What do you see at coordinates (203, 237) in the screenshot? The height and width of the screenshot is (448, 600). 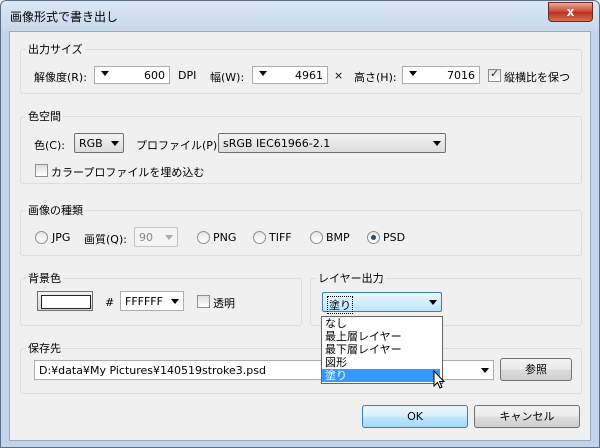 I see `png-radio` at bounding box center [203, 237].